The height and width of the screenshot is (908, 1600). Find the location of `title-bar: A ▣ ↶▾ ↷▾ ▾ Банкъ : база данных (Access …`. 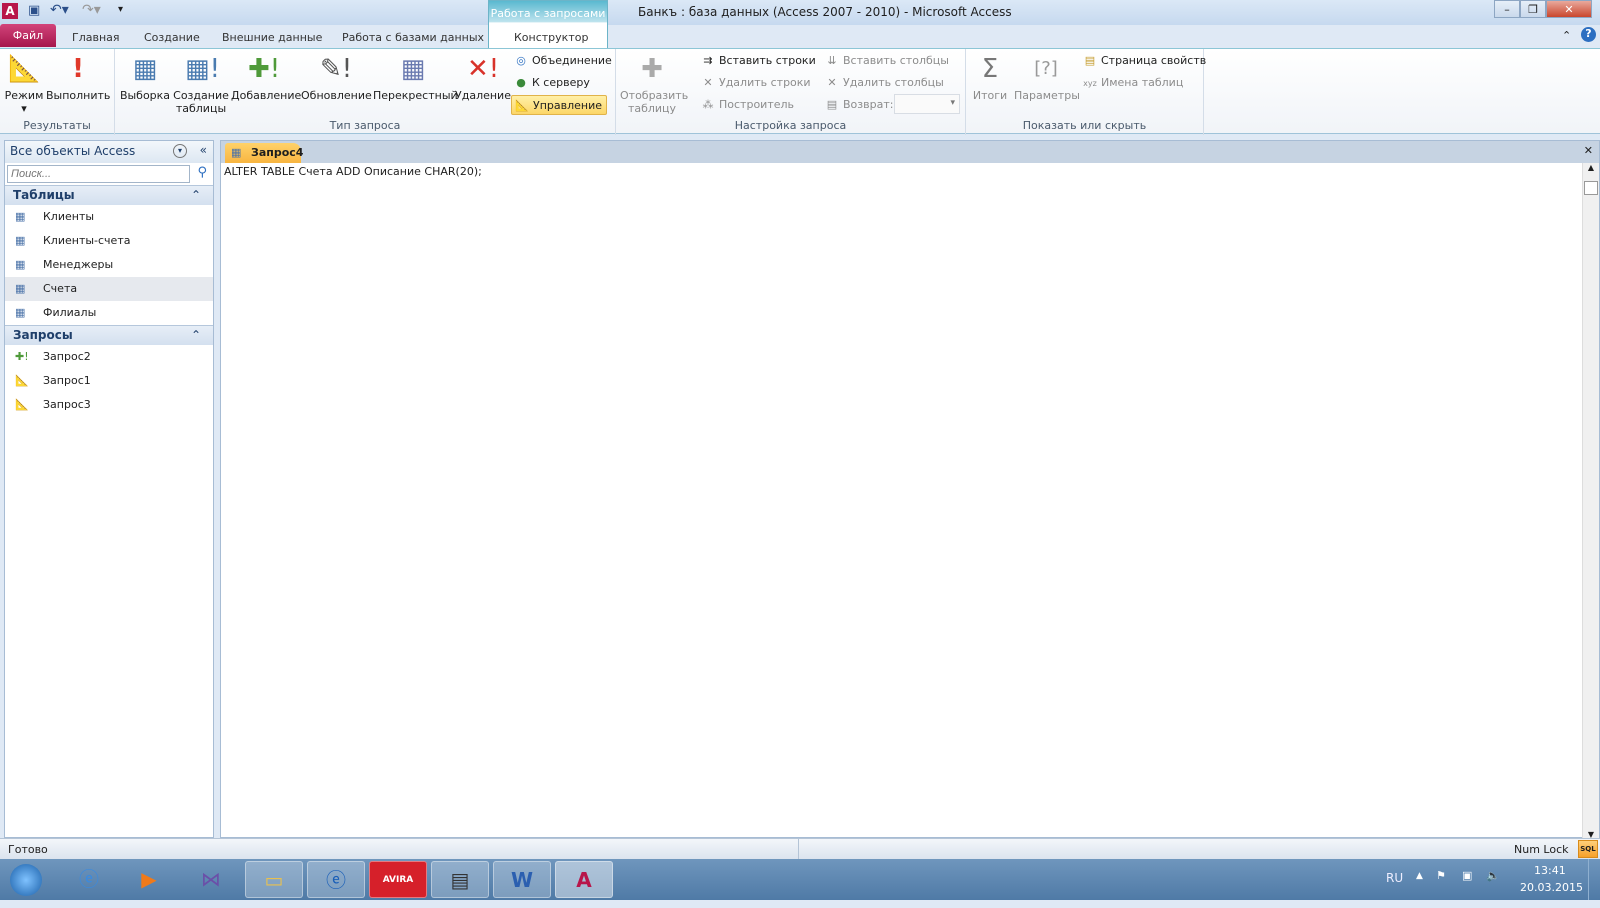

title-bar: A ▣ ↶▾ ↷▾ ▾ Банкъ : база данных (Access … is located at coordinates (800, 12).